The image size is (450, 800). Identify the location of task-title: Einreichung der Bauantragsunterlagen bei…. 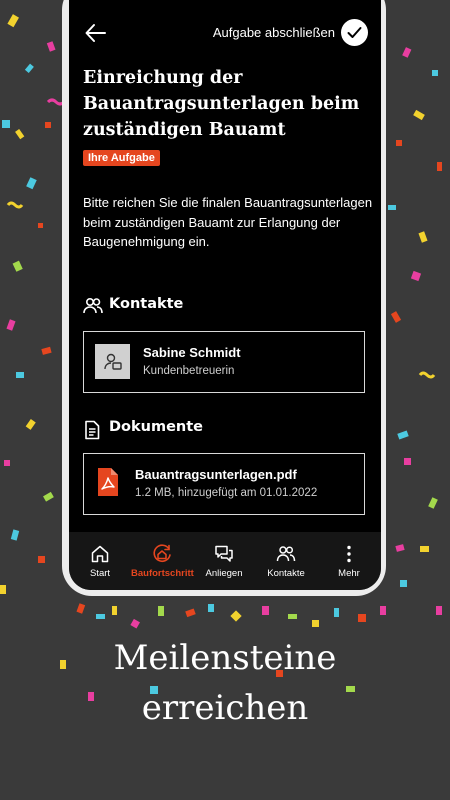
(221, 104).